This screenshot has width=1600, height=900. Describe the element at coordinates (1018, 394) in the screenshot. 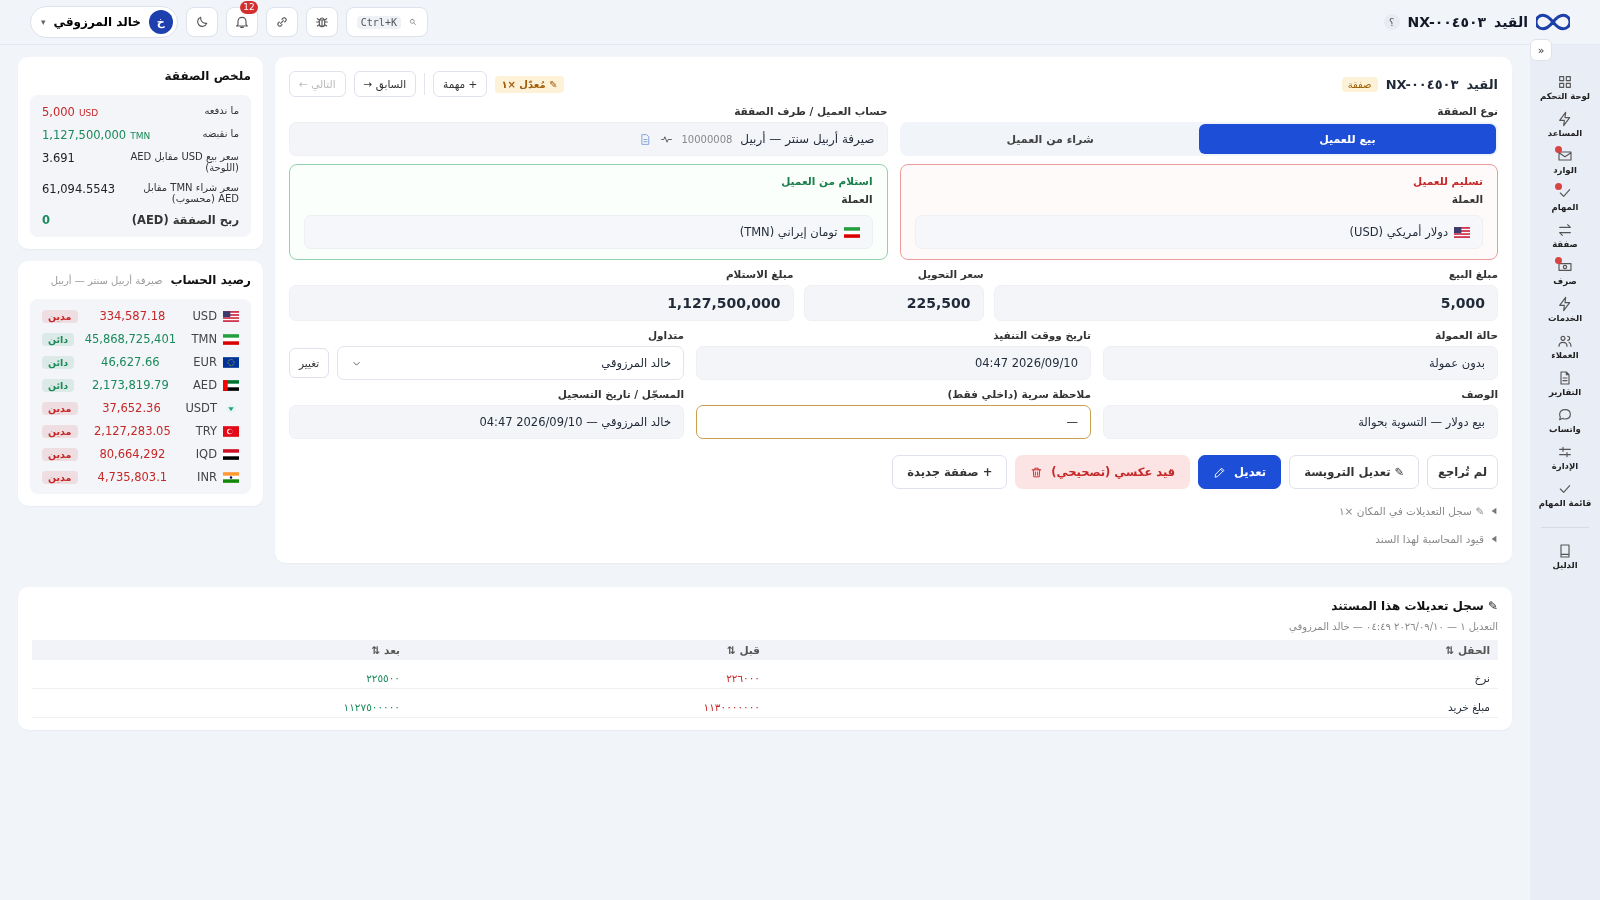

I see `field-label: ملاحظة سرية (داخلي فقط)` at that location.